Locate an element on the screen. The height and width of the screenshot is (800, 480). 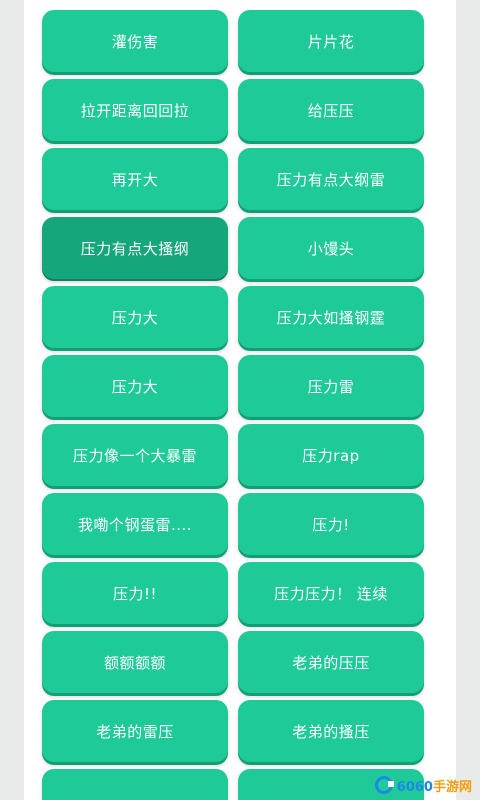
sound-button: 额额额额 is located at coordinates (135, 662).